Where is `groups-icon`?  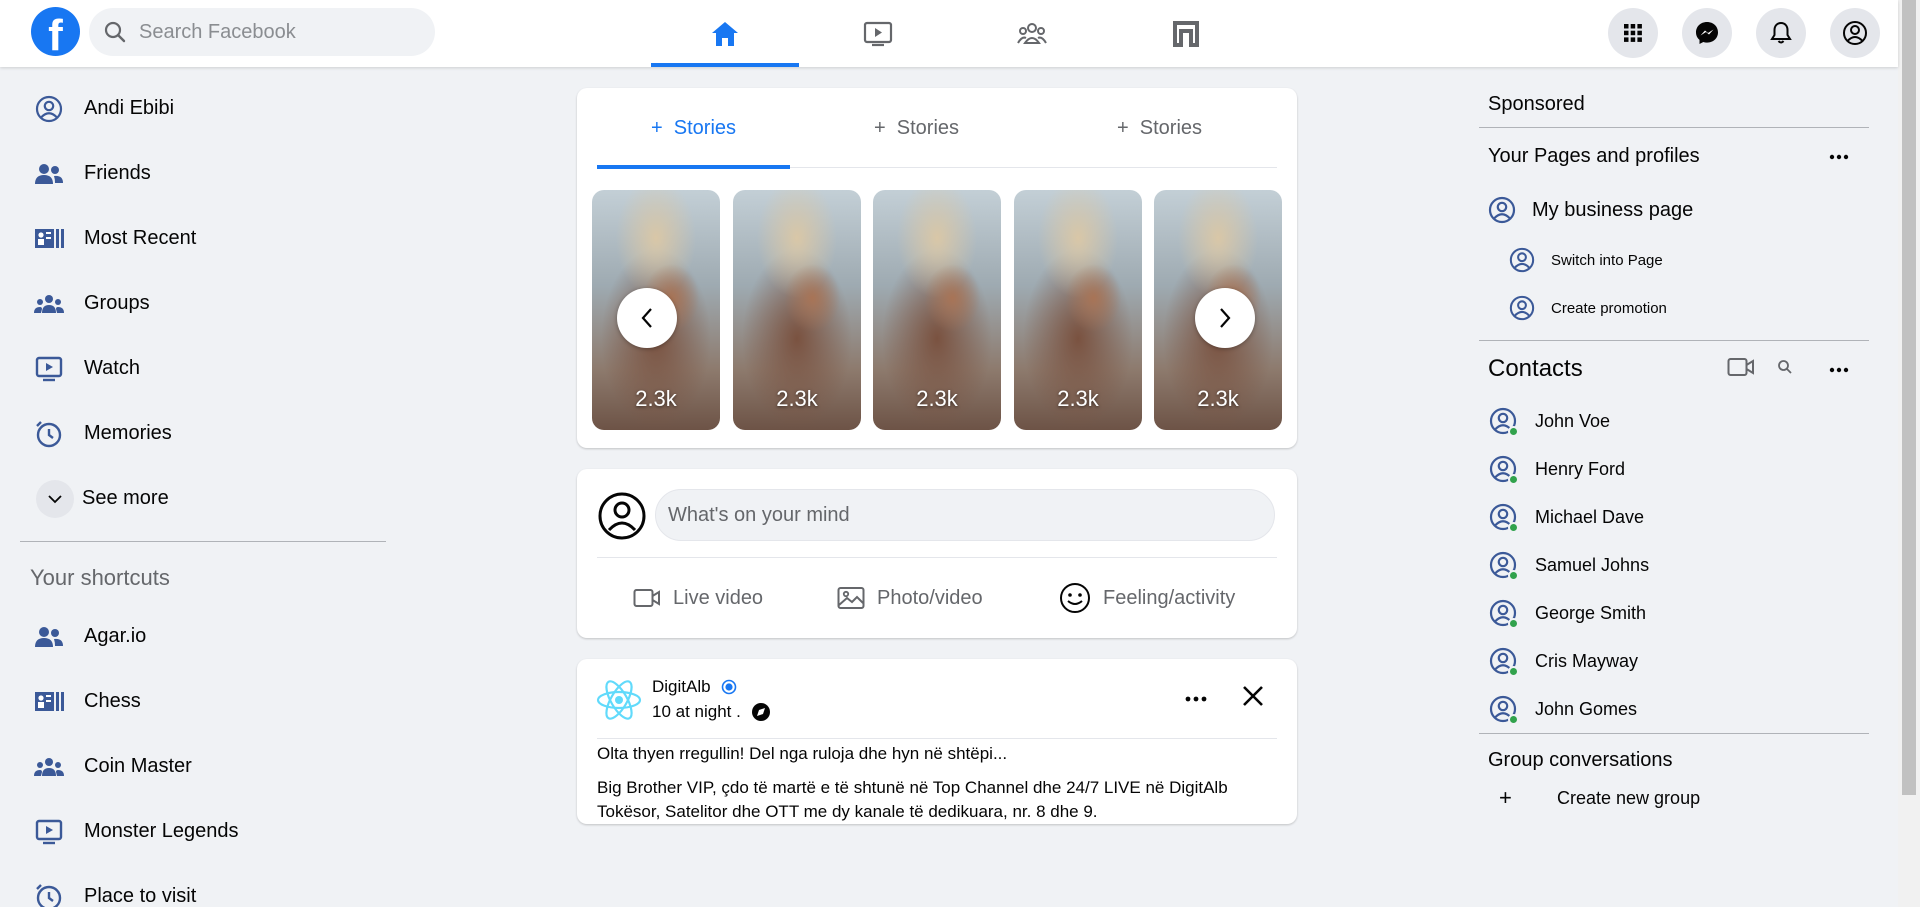
groups-icon is located at coordinates (1032, 33).